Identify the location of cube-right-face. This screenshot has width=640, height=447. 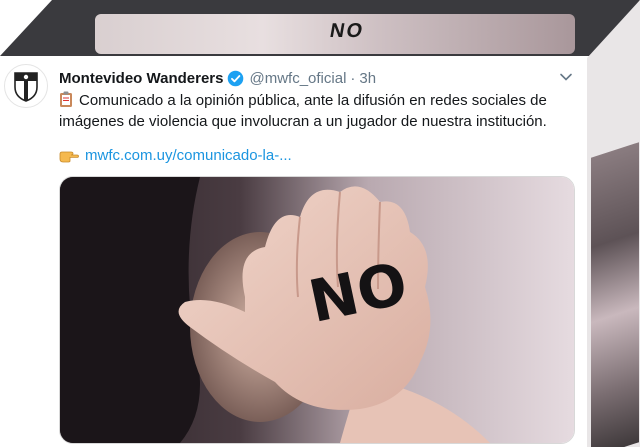
(613, 223).